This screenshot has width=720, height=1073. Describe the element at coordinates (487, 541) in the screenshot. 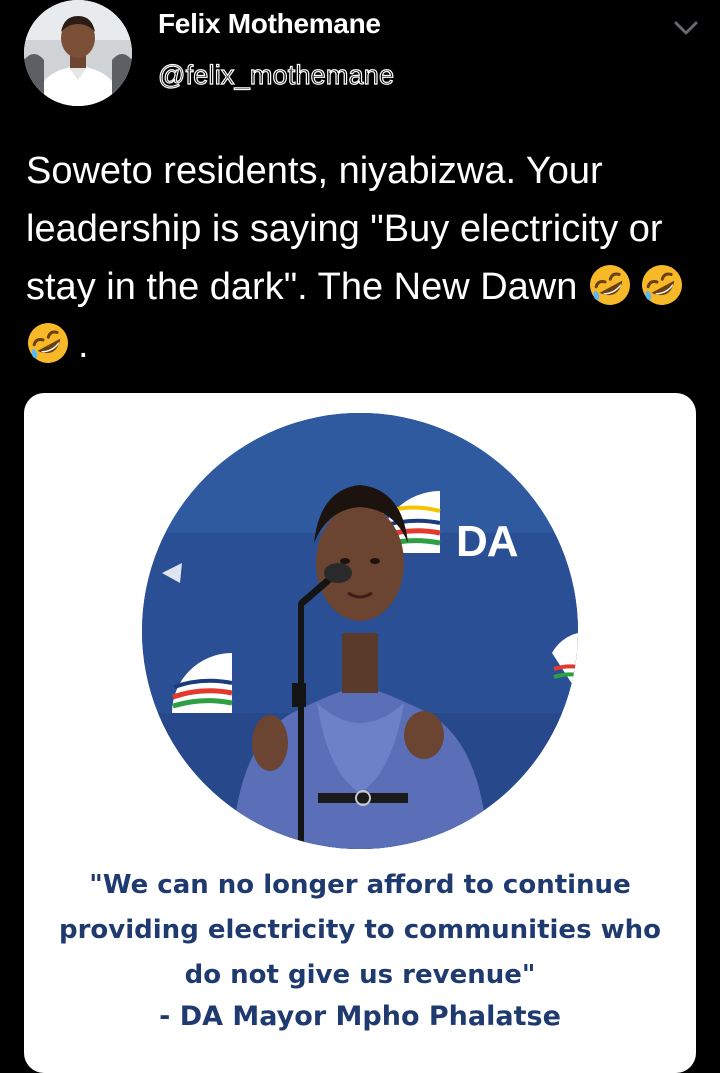

I see `da-logo-text: DA` at that location.